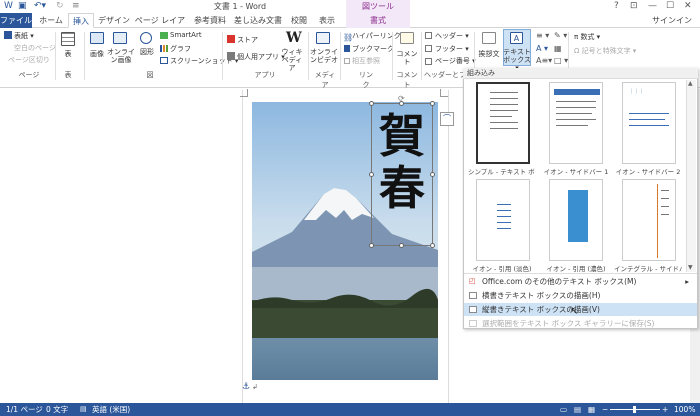 Image resolution: width=700 pixels, height=416 pixels. I want to click on tab-home: ホーム, so click(51, 20).